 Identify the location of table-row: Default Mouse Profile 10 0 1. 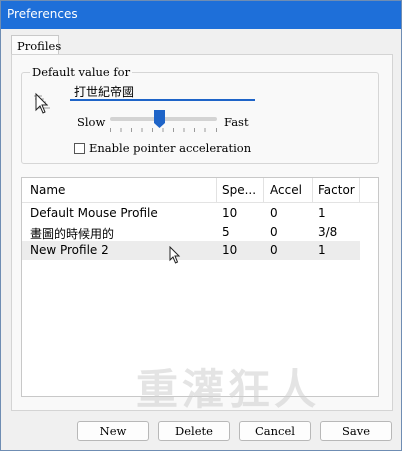
(191, 213).